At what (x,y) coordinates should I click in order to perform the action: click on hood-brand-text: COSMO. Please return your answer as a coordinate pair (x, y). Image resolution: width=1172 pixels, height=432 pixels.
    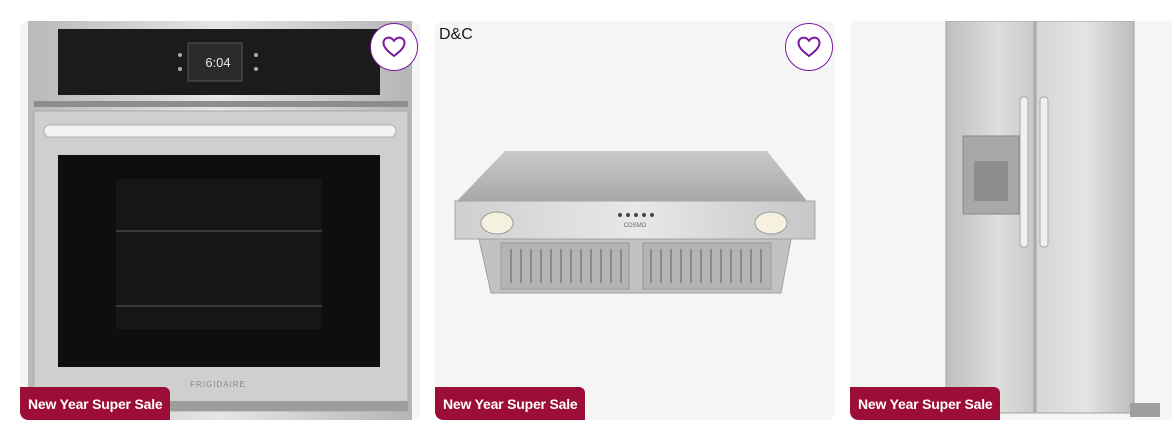
    Looking at the image, I should click on (635, 226).